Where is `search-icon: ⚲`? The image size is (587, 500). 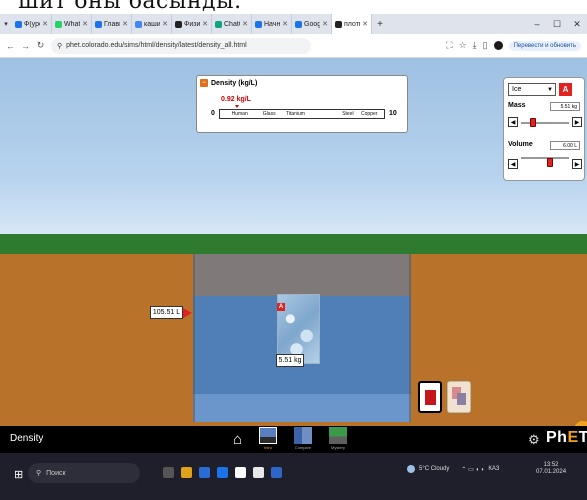 search-icon: ⚲ is located at coordinates (39, 473).